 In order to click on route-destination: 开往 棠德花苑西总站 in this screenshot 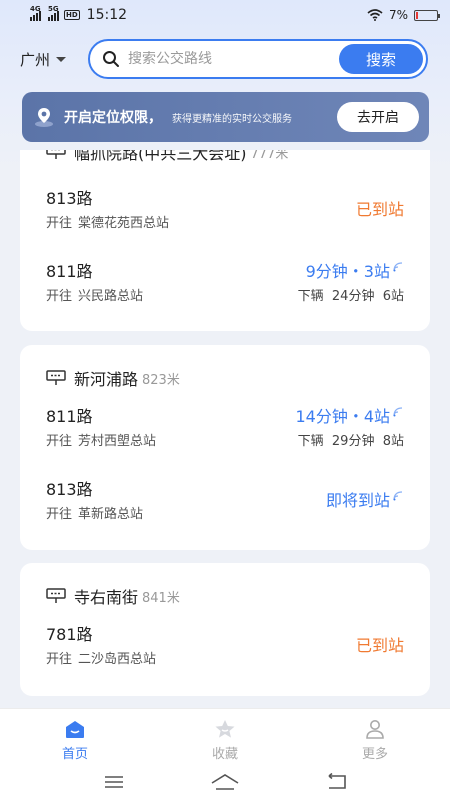, I will do `click(108, 223)`.